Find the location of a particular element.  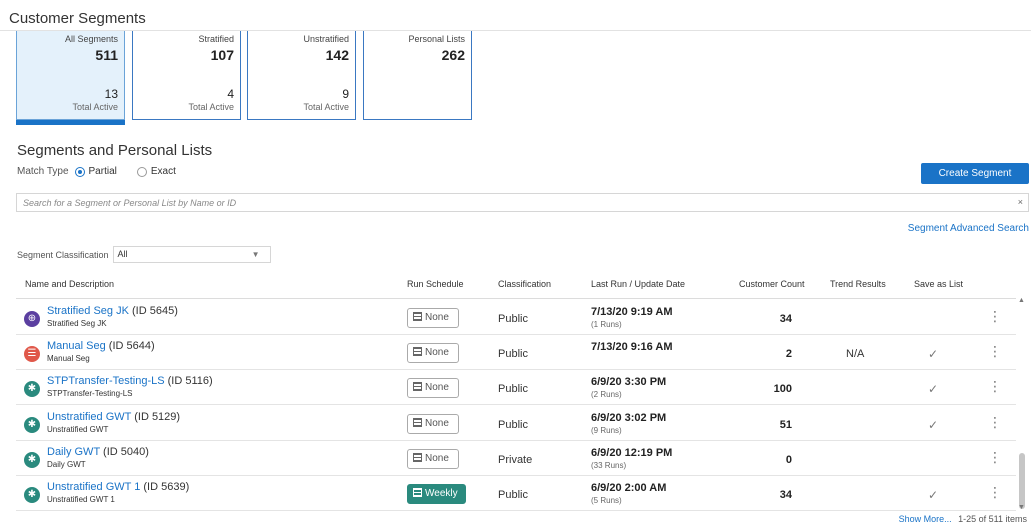

pagination-footer: Show More... 1-25 of 511 items is located at coordinates (963, 519).